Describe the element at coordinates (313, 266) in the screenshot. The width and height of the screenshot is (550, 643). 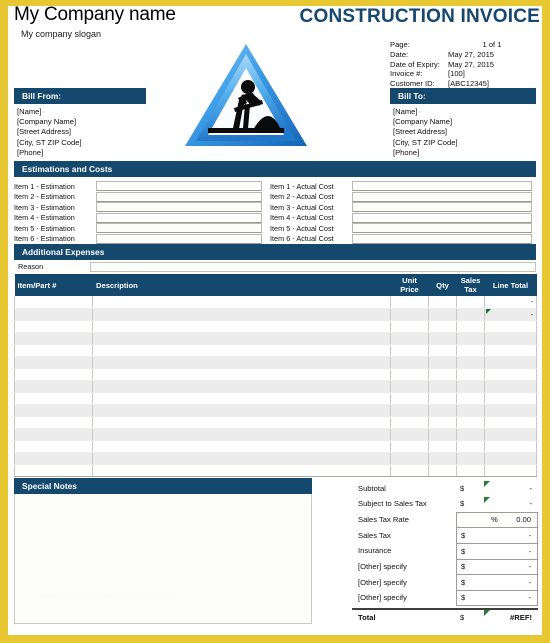
I see `reason-input` at that location.